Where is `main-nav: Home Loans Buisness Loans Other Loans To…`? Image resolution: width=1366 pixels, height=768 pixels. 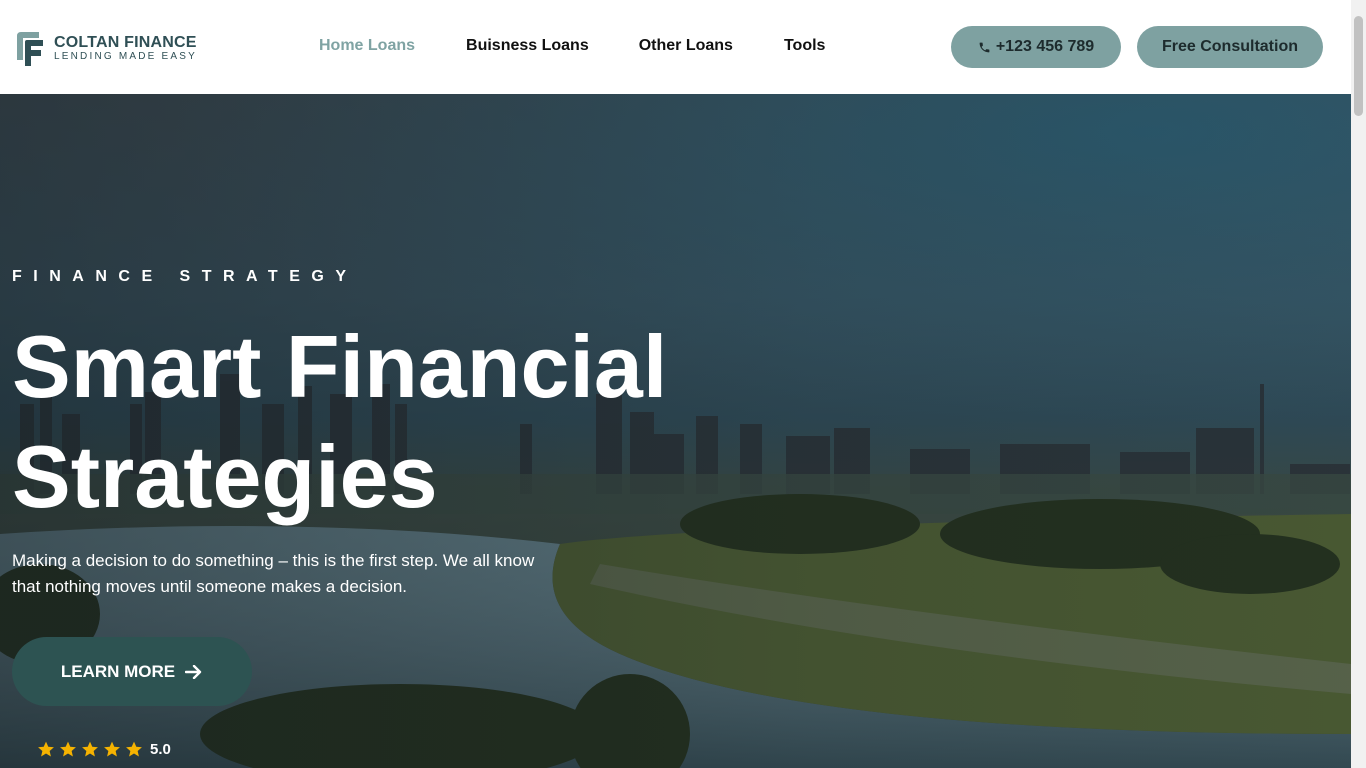
main-nav: Home Loans Buisness Loans Other Loans To… is located at coordinates (572, 46).